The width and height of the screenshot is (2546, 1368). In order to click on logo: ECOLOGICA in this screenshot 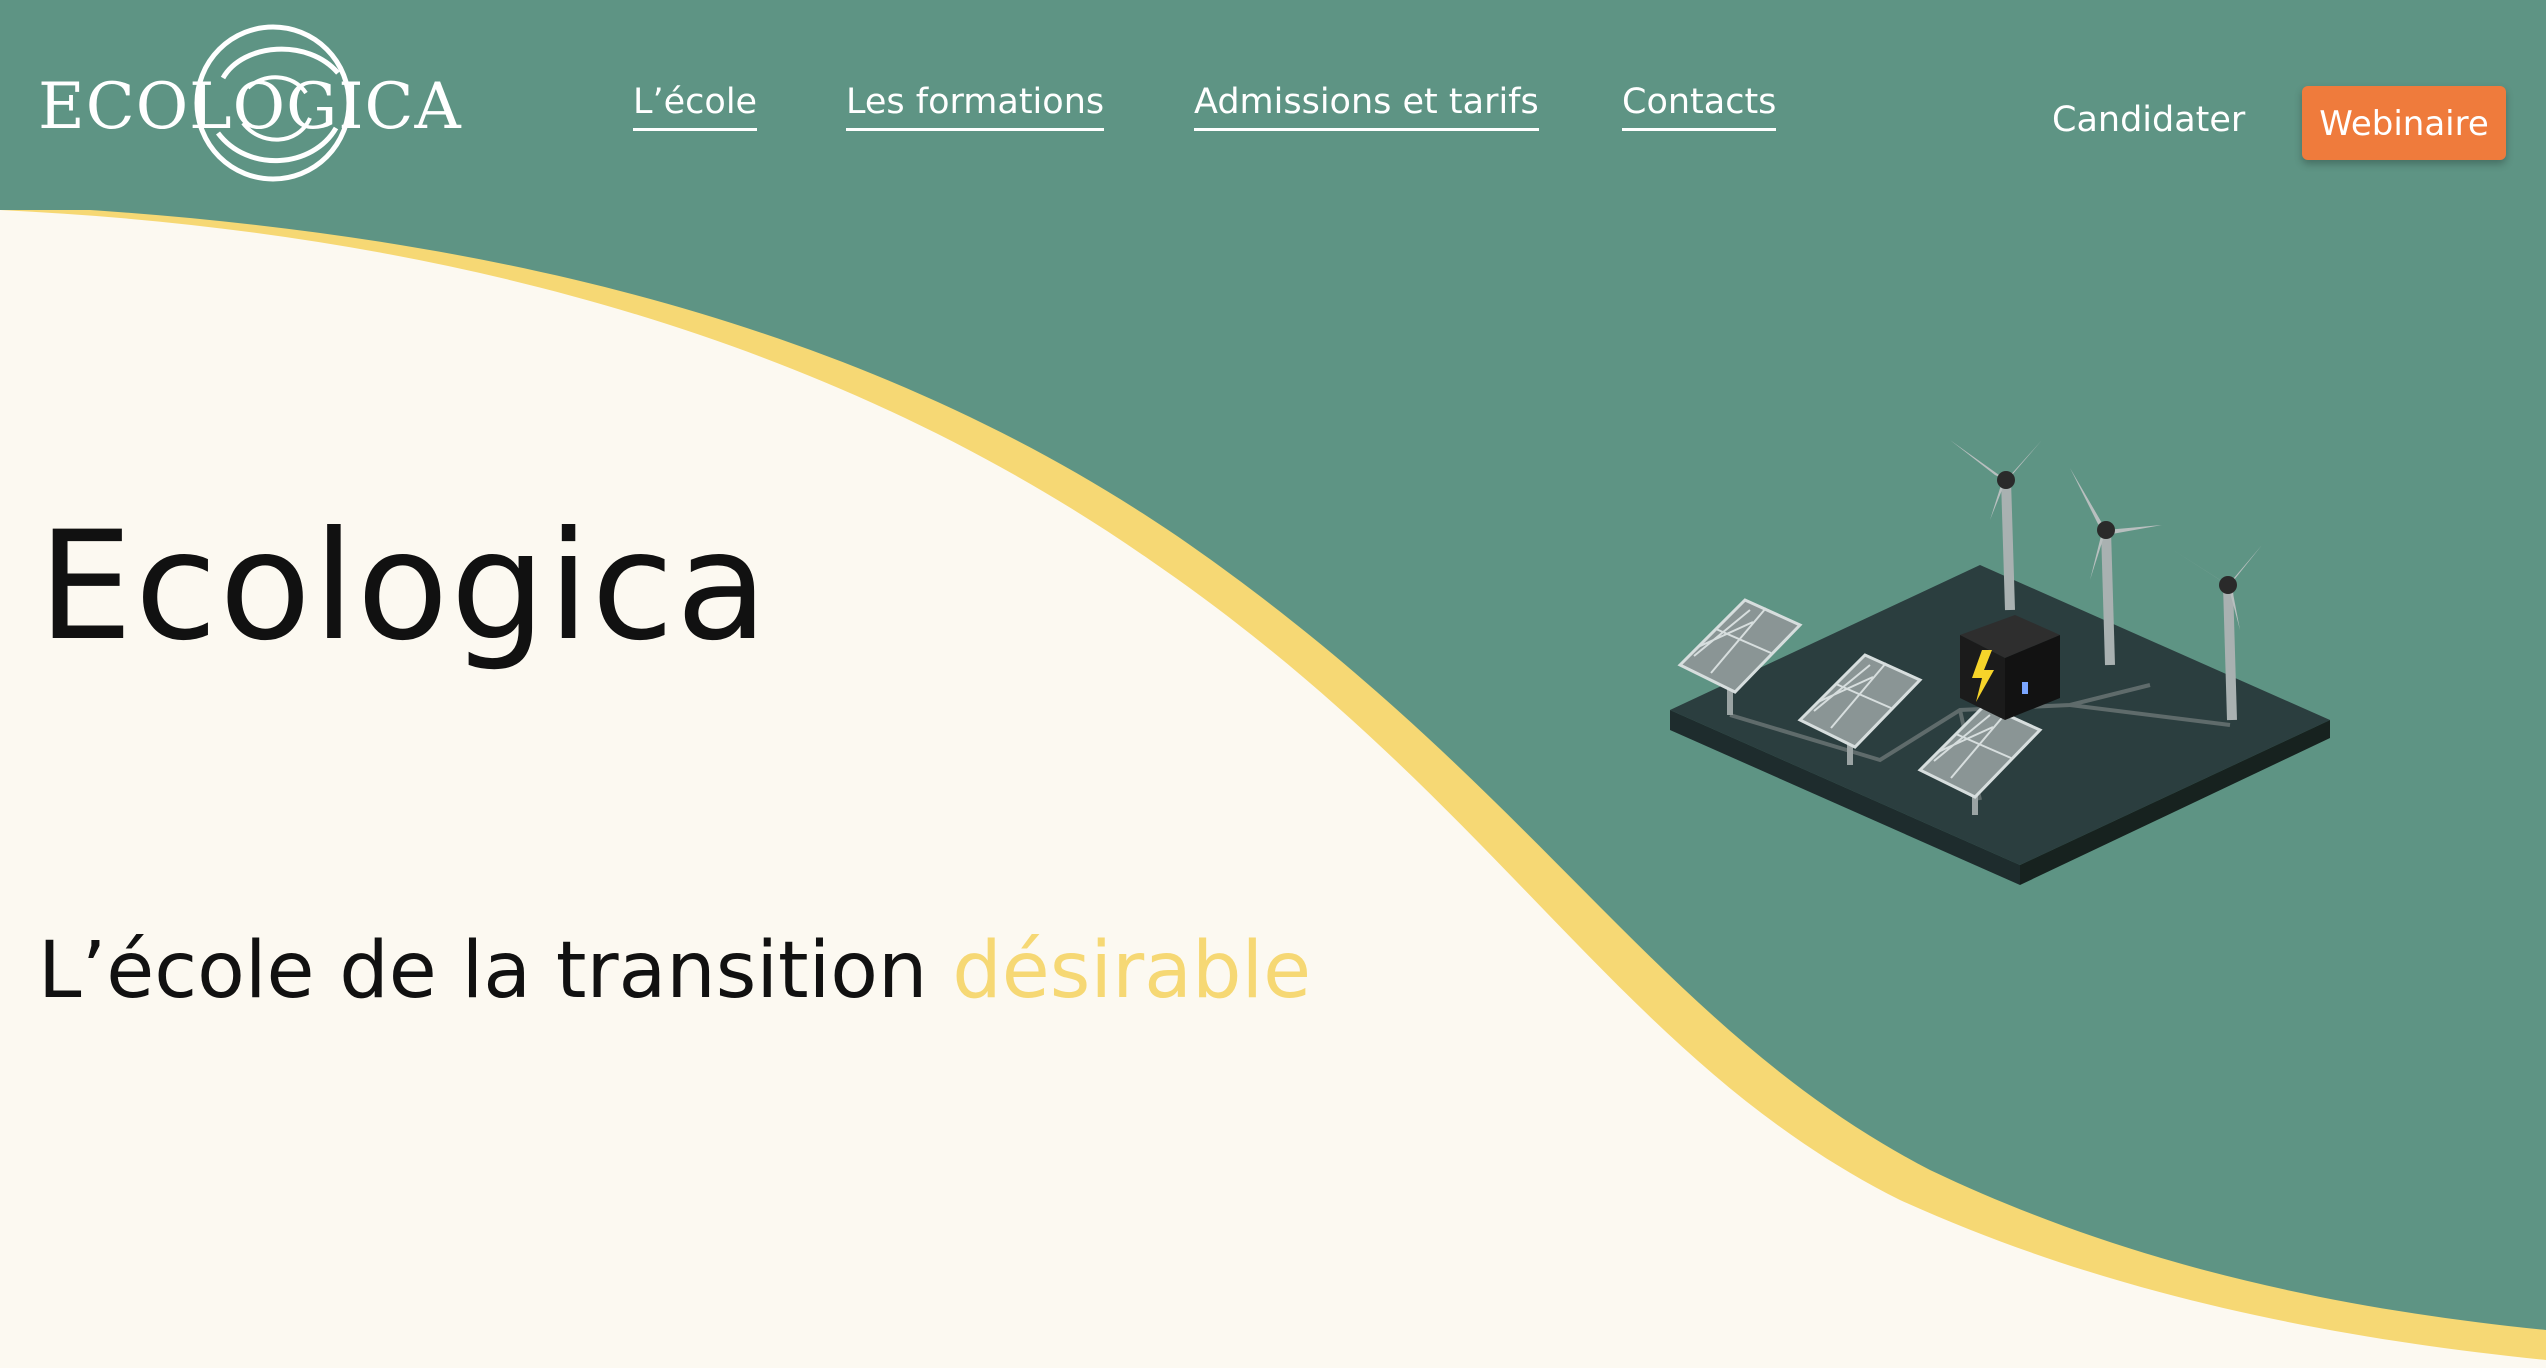, I will do `click(249, 103)`.